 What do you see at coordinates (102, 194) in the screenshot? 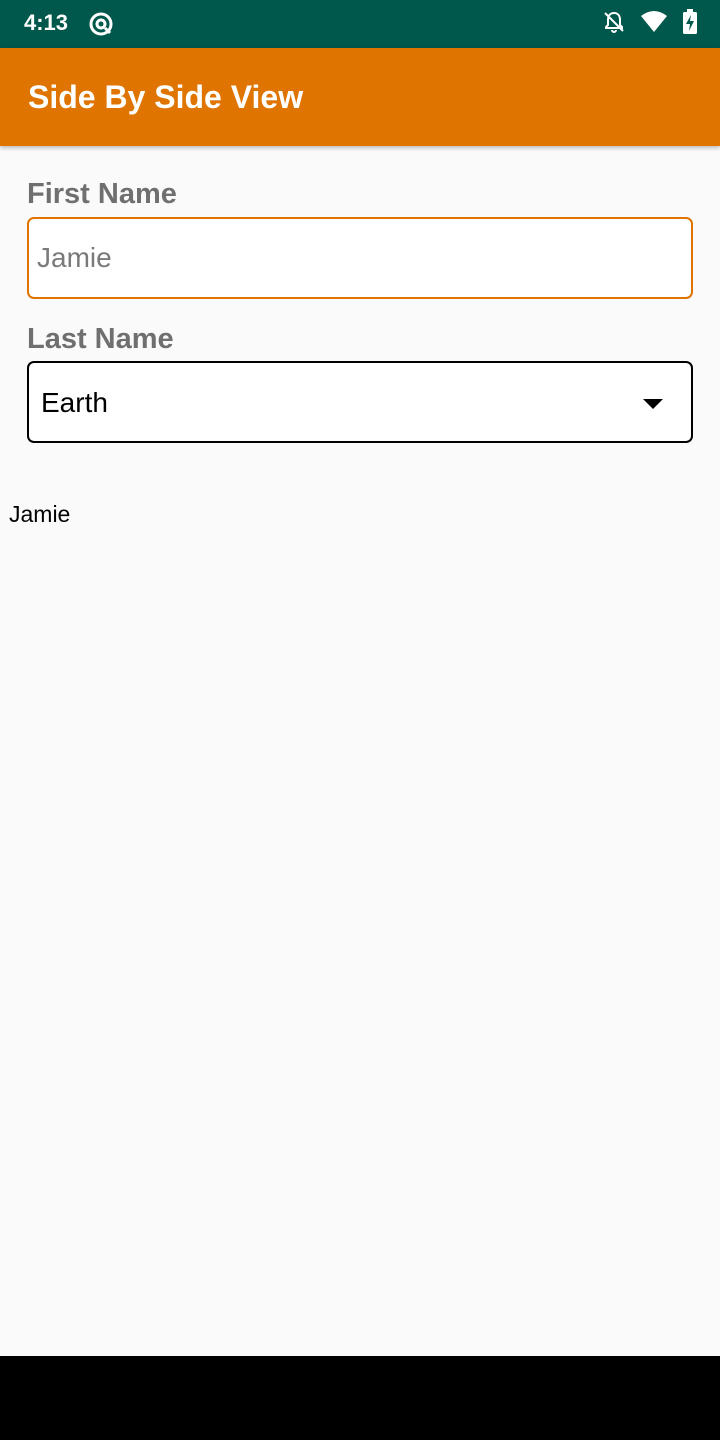
I see `first-name-label: First Name` at bounding box center [102, 194].